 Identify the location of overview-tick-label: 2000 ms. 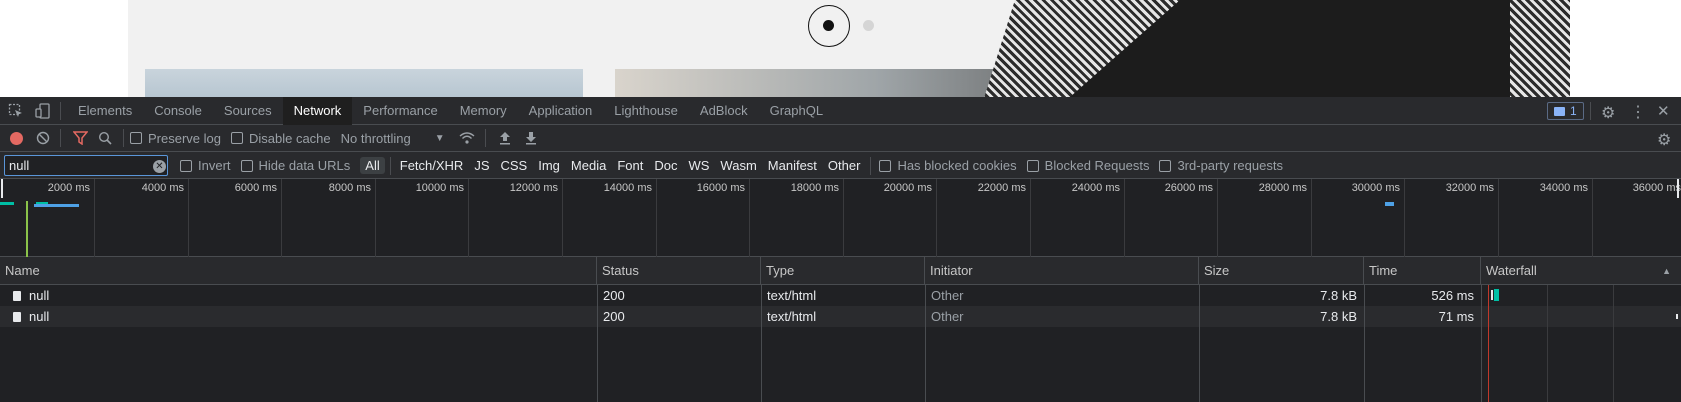
(68, 188).